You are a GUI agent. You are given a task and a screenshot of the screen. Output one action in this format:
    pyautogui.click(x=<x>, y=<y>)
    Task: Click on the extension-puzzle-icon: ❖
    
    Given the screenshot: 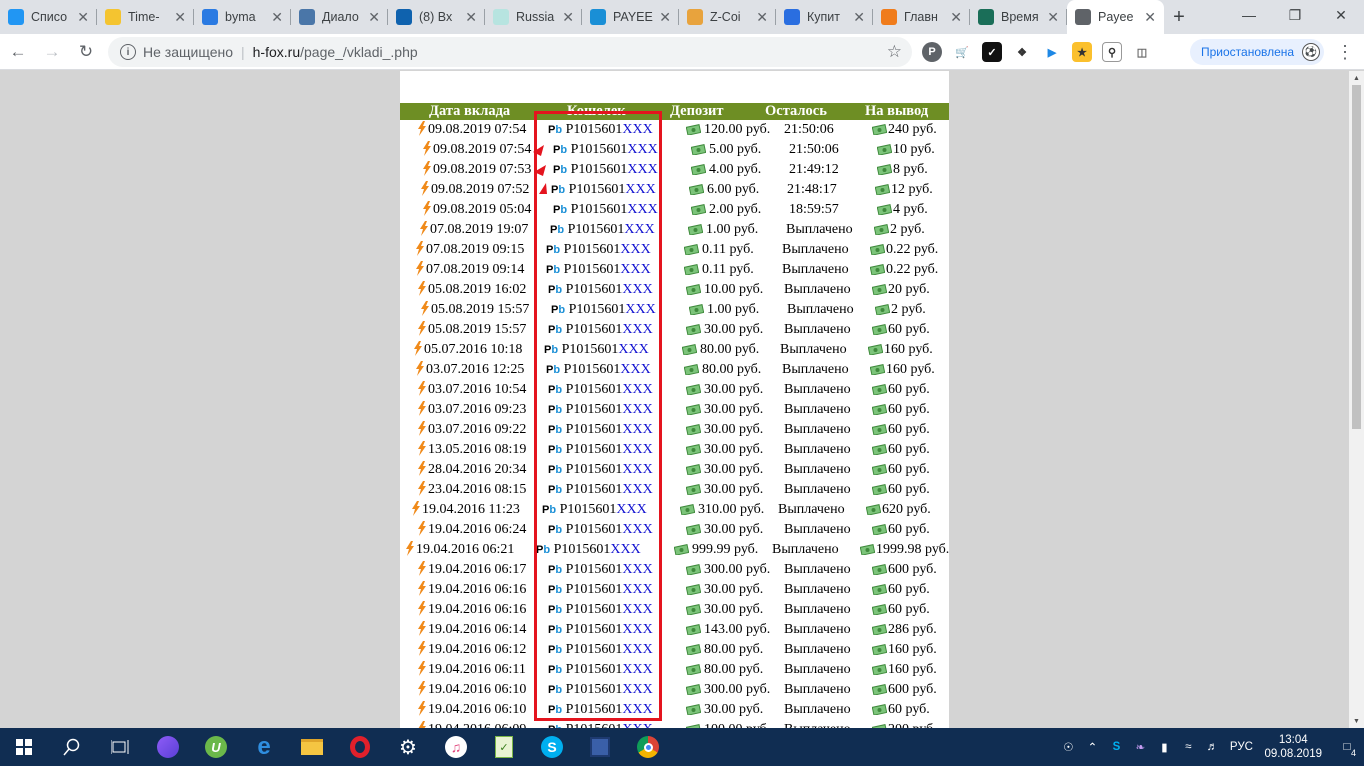 What is the action you would take?
    pyautogui.click(x=1022, y=52)
    